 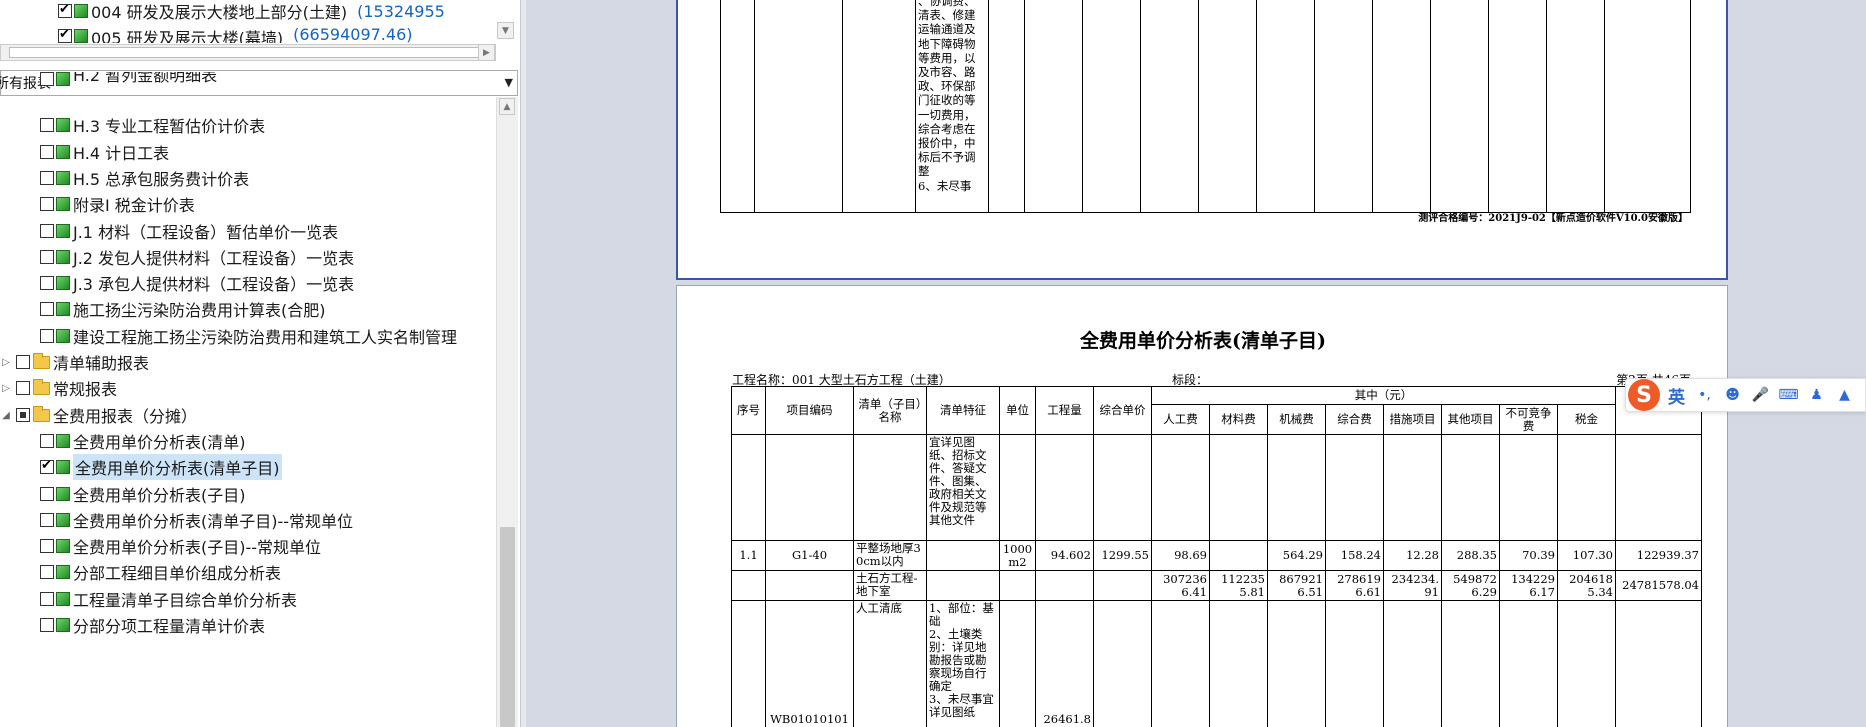 What do you see at coordinates (169, 626) in the screenshot?
I see `tree-item-label: 分部分项工程量清单计价表` at bounding box center [169, 626].